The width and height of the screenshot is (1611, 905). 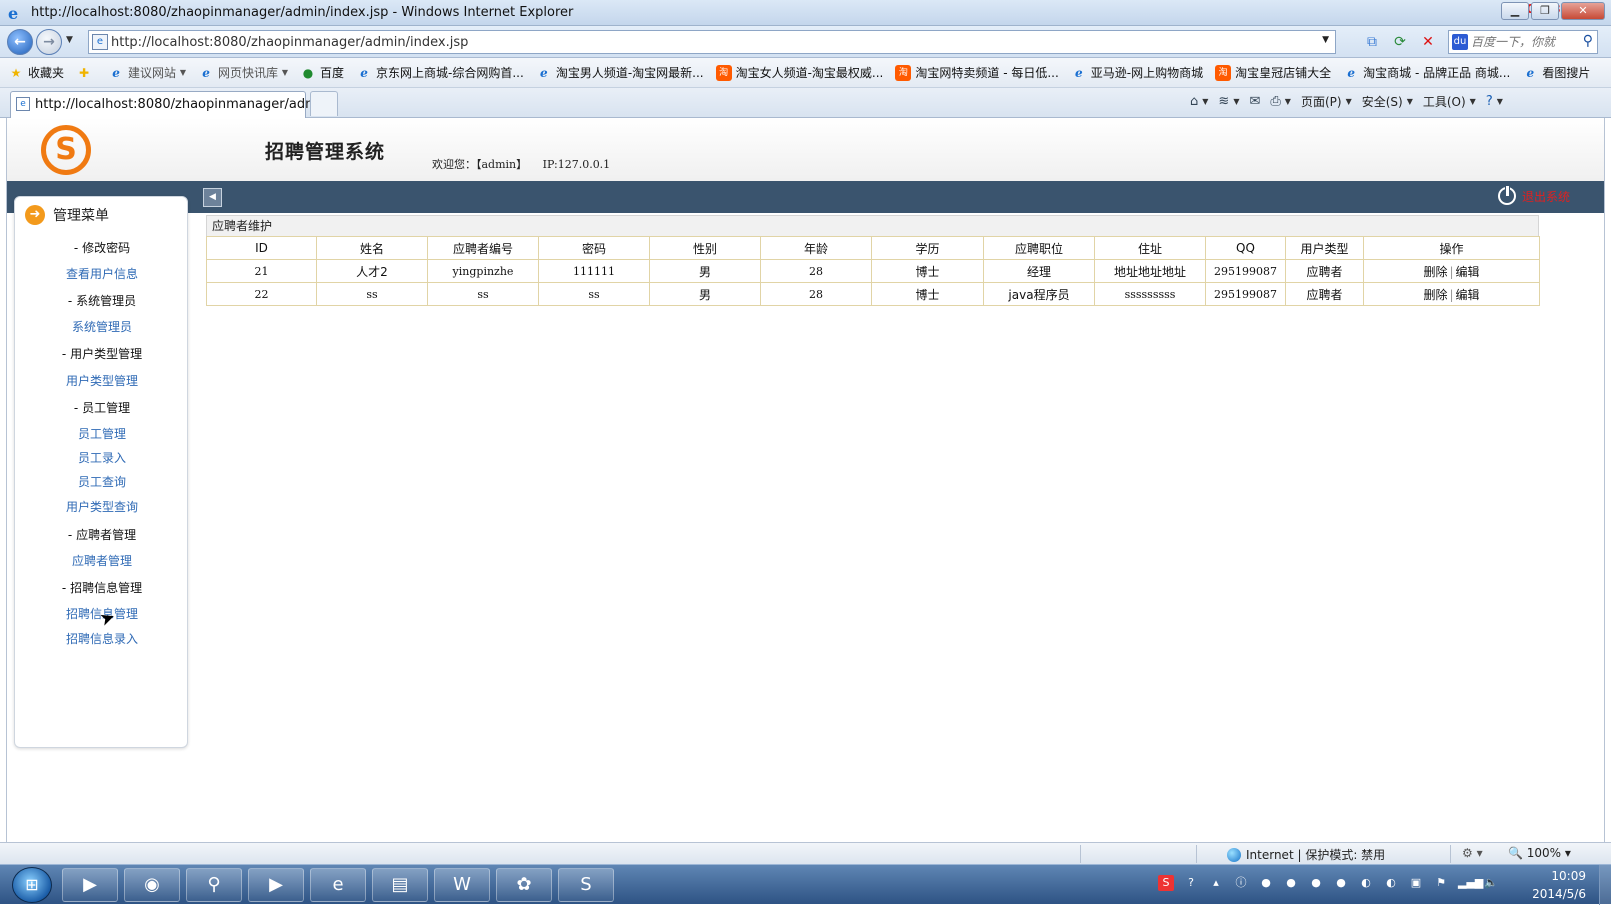 I want to click on menu-group-employee: - 员工管理, so click(x=102, y=407).